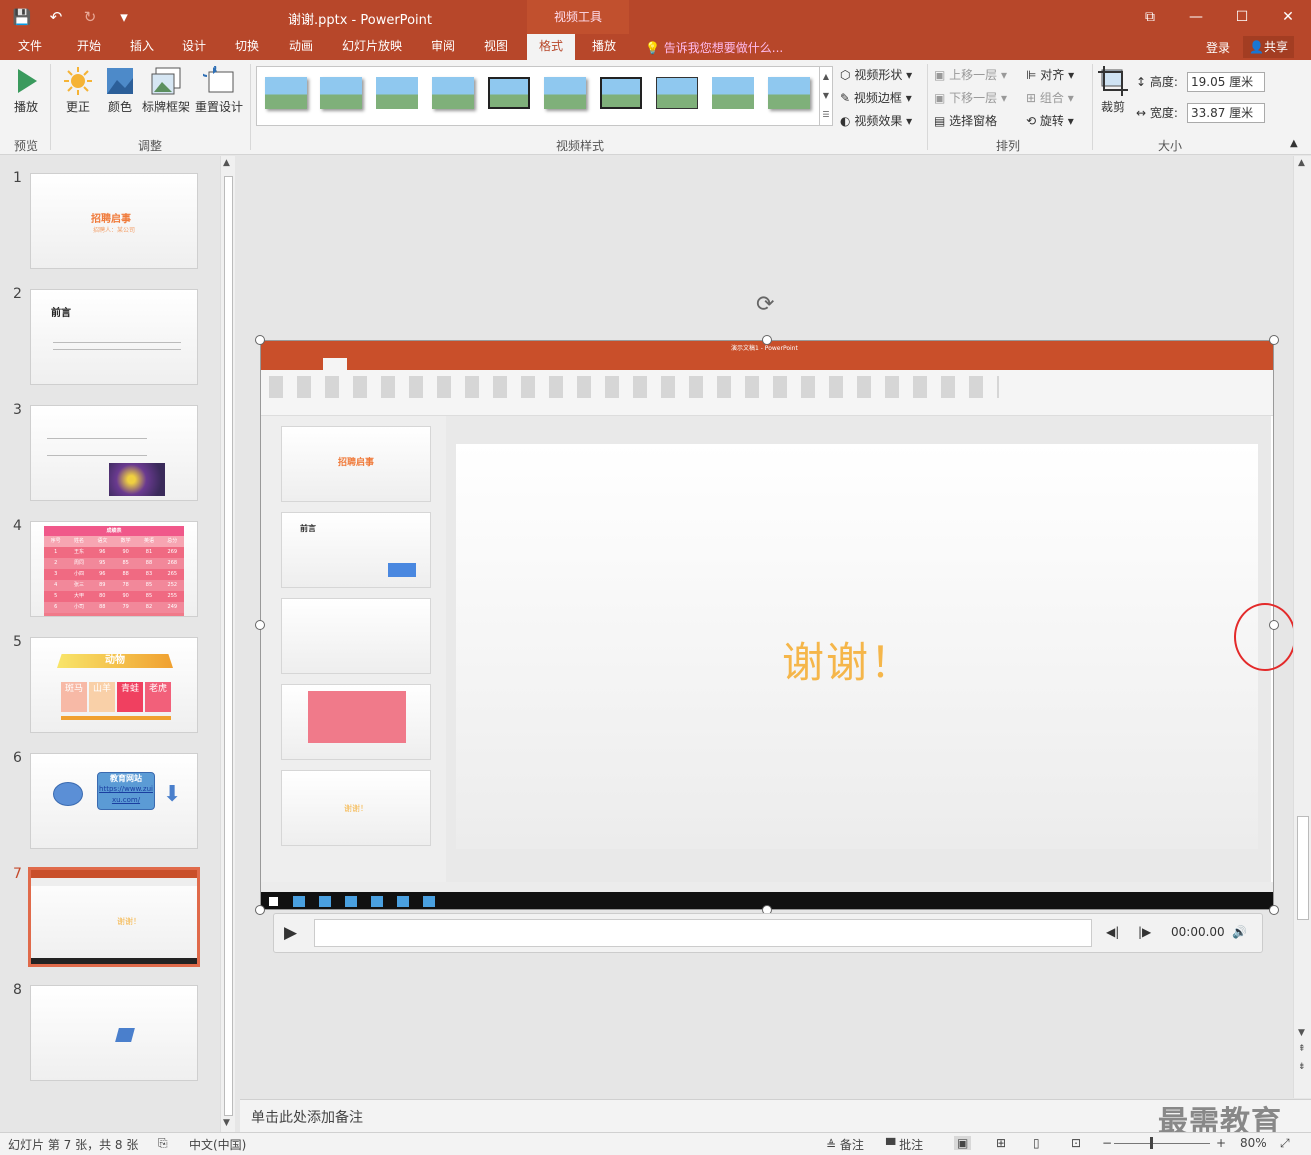  What do you see at coordinates (166, 90) in the screenshot?
I see `poster-frame-button: 标牌框架` at bounding box center [166, 90].